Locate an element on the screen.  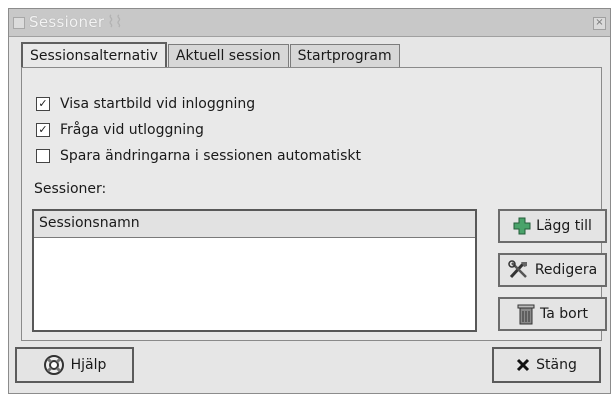
show-splash-checkbox: ✓ is located at coordinates (43, 104).